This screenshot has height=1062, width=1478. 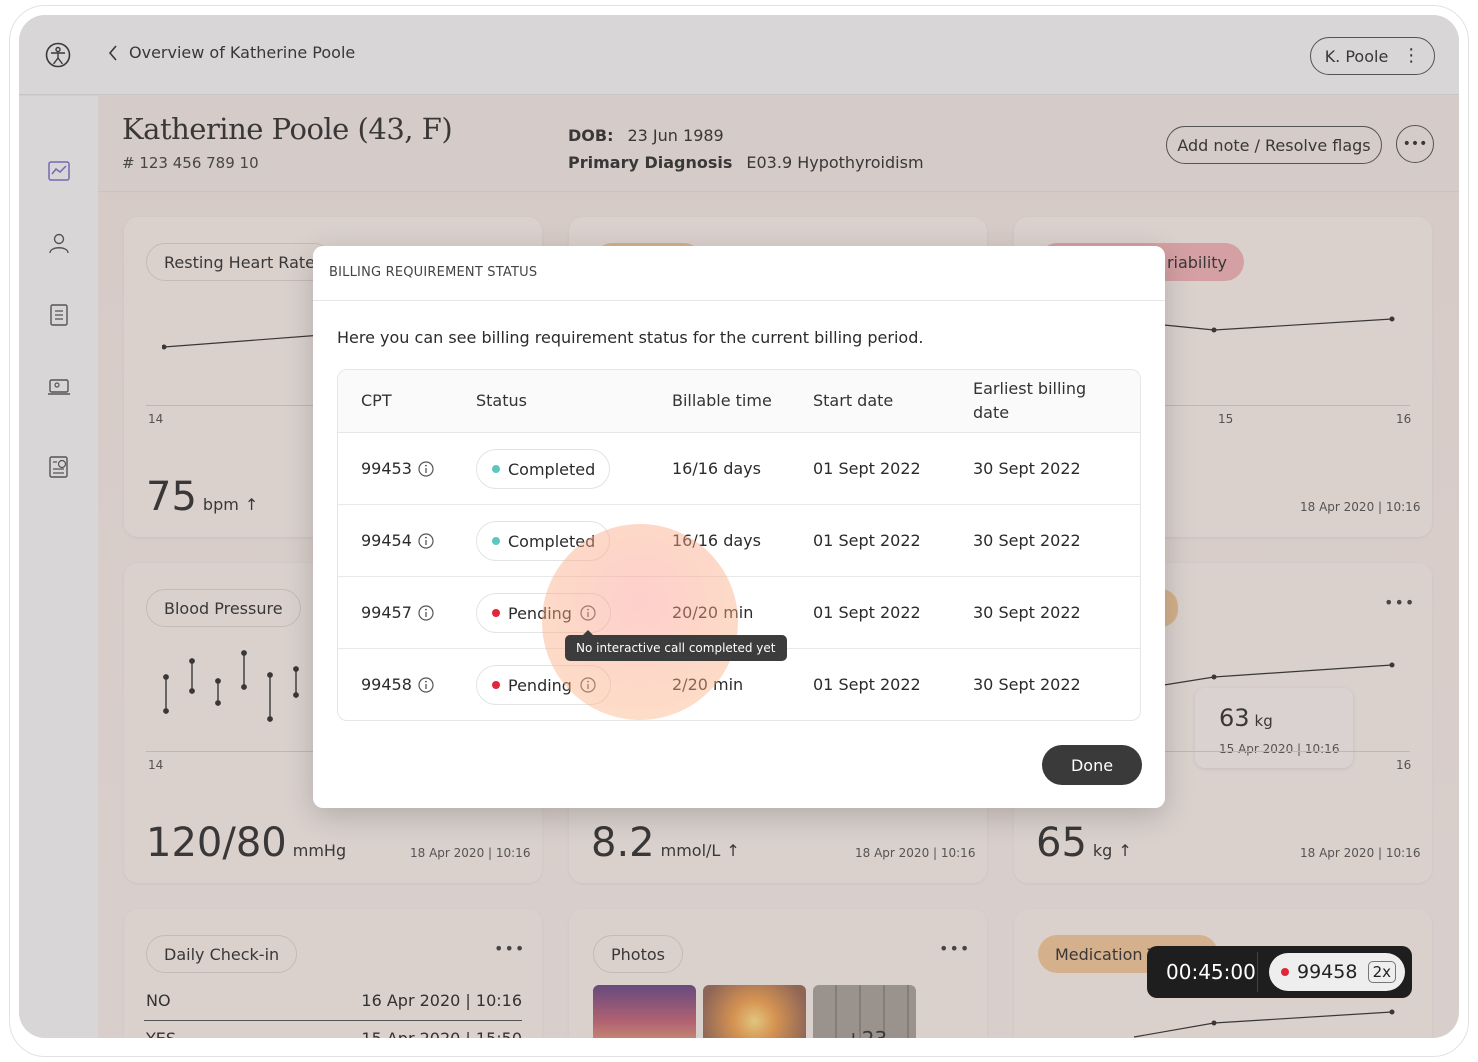 What do you see at coordinates (716, 468) in the screenshot?
I see `billable-time-cell: 16/16 days` at bounding box center [716, 468].